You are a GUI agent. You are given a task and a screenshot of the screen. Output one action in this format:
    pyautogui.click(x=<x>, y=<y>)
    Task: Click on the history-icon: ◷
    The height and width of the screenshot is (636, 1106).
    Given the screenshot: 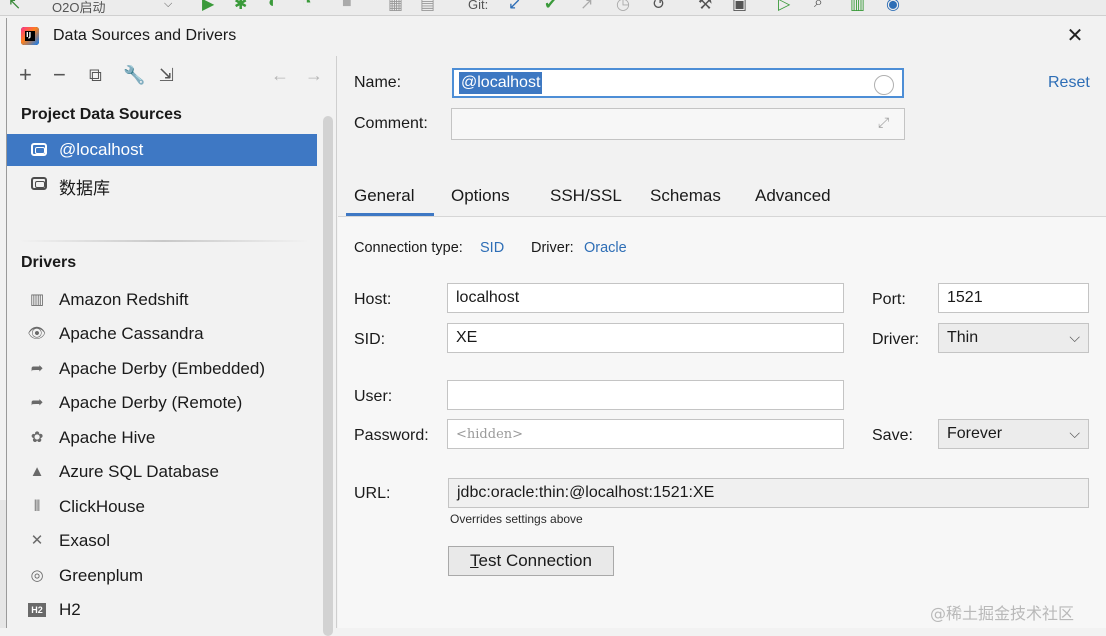 What is the action you would take?
    pyautogui.click(x=623, y=7)
    